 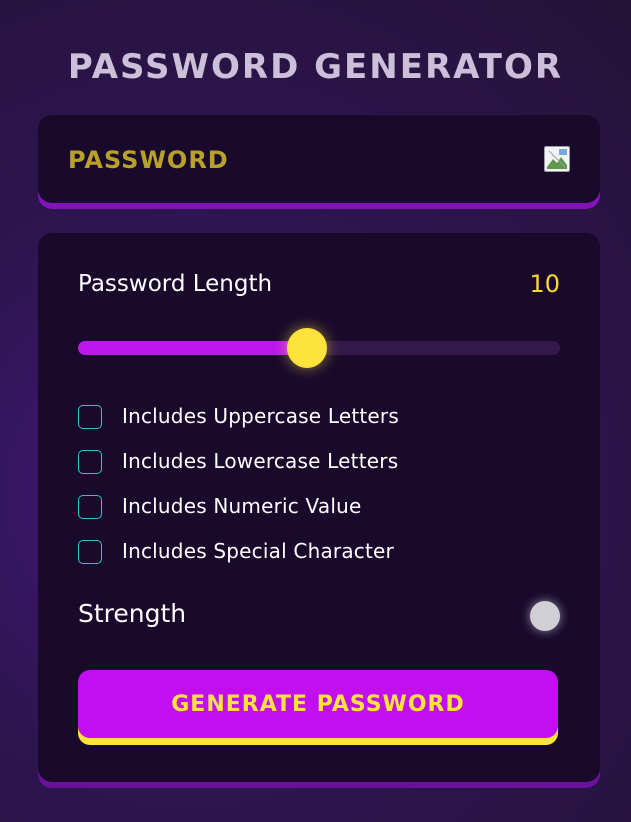 I want to click on option-label: Includes Special Character, so click(x=258, y=551).